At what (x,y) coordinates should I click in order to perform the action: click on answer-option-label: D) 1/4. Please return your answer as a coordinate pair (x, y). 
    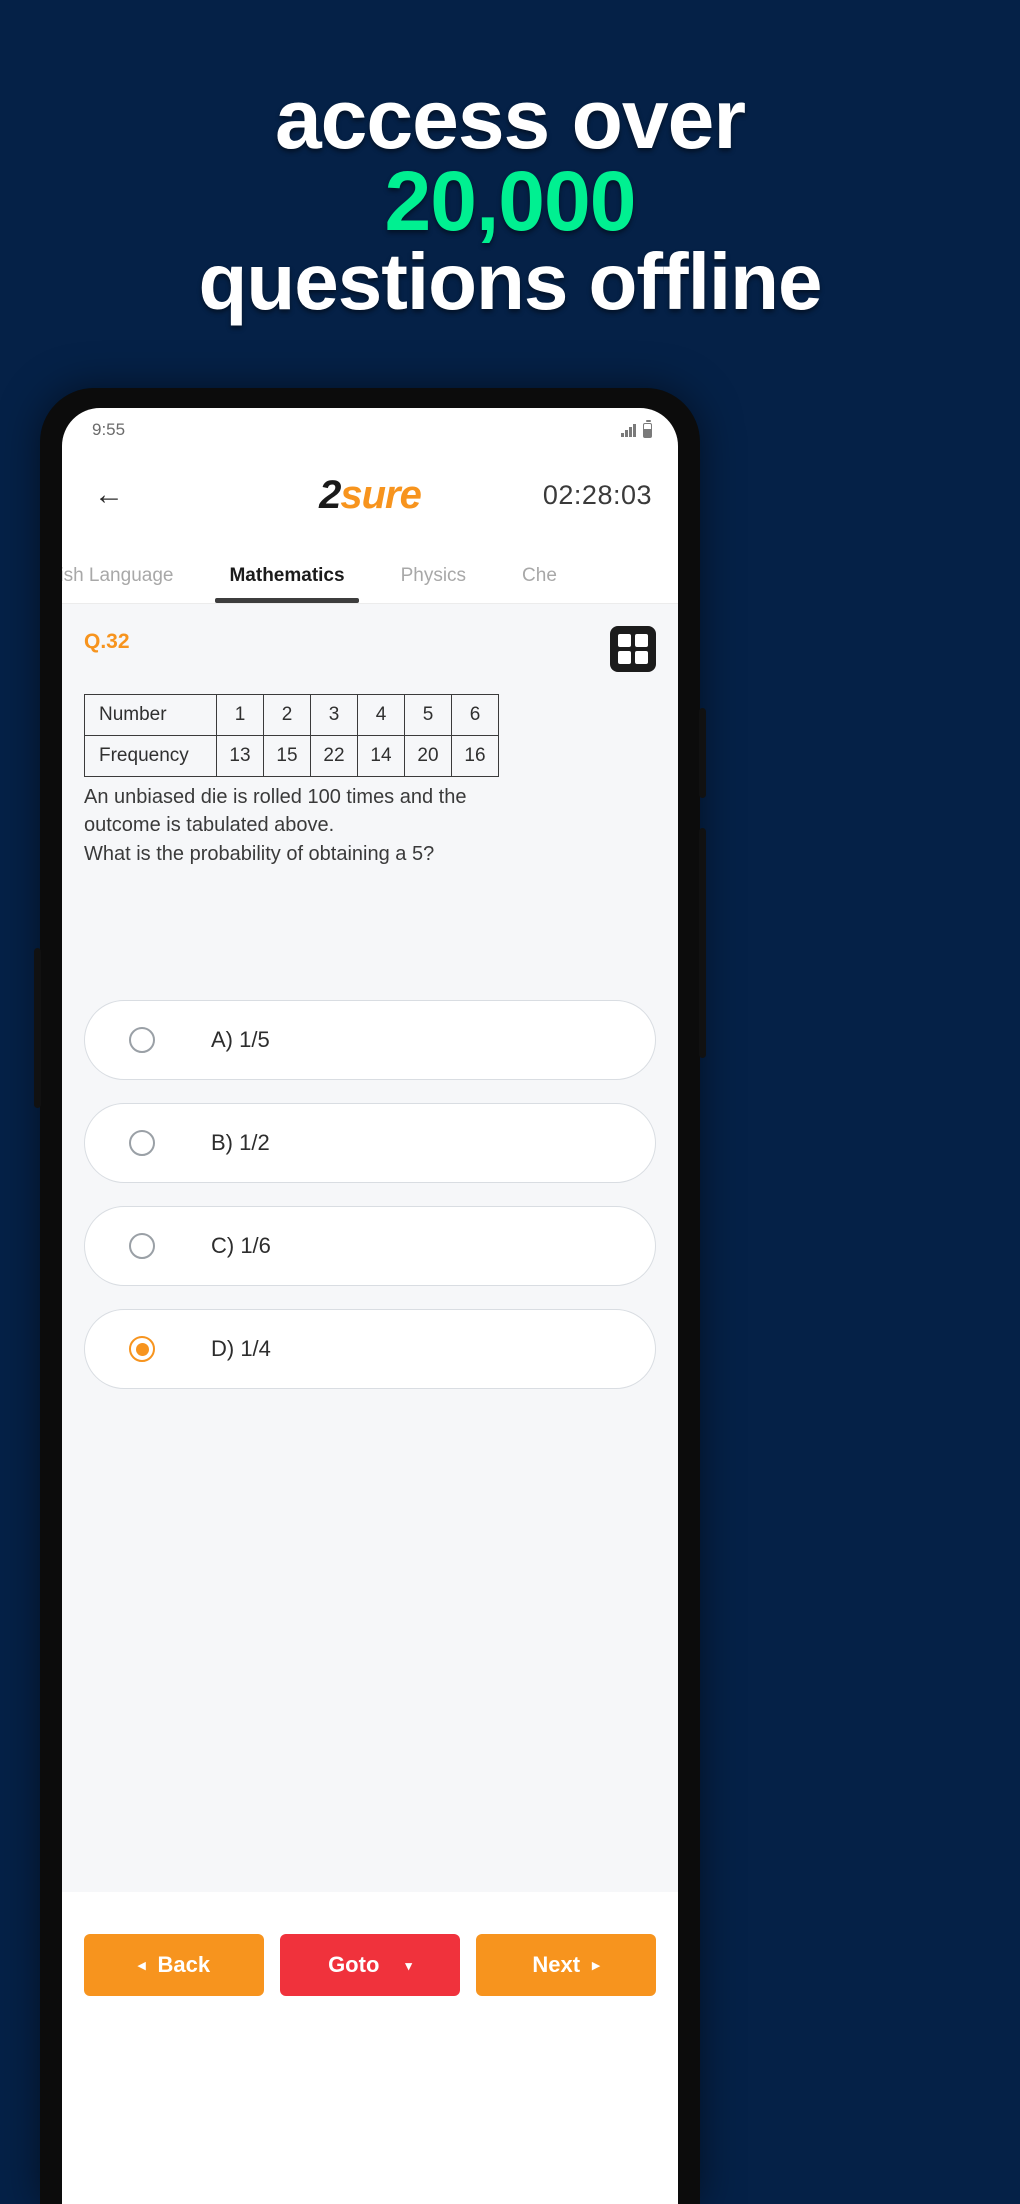
    Looking at the image, I should click on (241, 1349).